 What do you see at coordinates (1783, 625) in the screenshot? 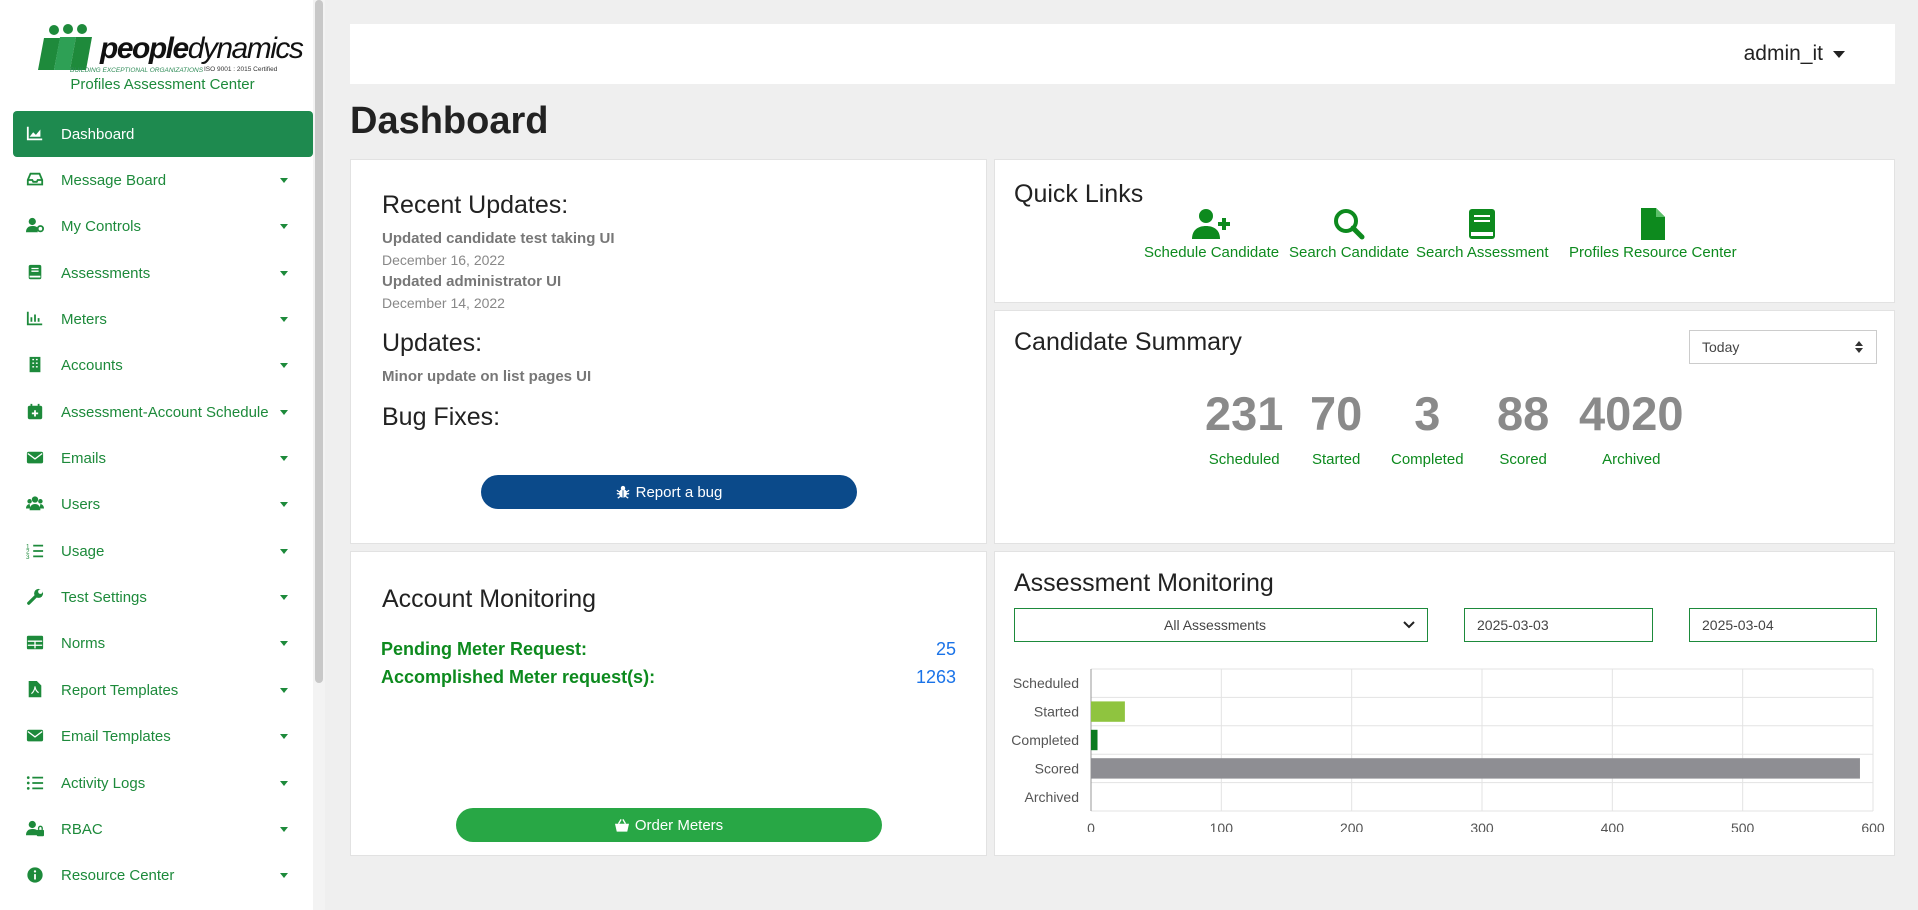
I see `date-to-input: 2025-03-04` at bounding box center [1783, 625].